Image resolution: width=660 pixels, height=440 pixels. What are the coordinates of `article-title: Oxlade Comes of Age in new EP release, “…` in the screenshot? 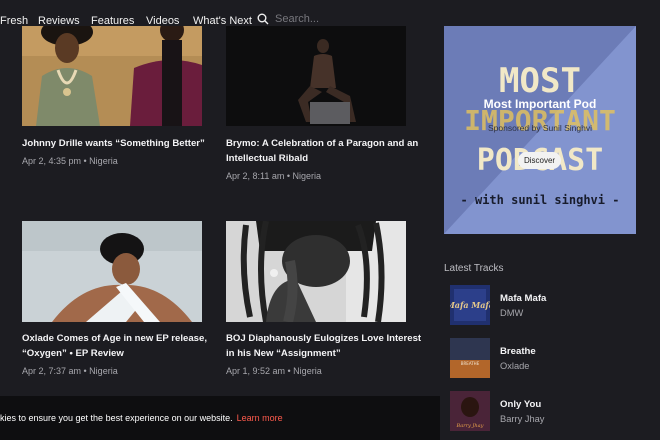 It's located at (122, 346).